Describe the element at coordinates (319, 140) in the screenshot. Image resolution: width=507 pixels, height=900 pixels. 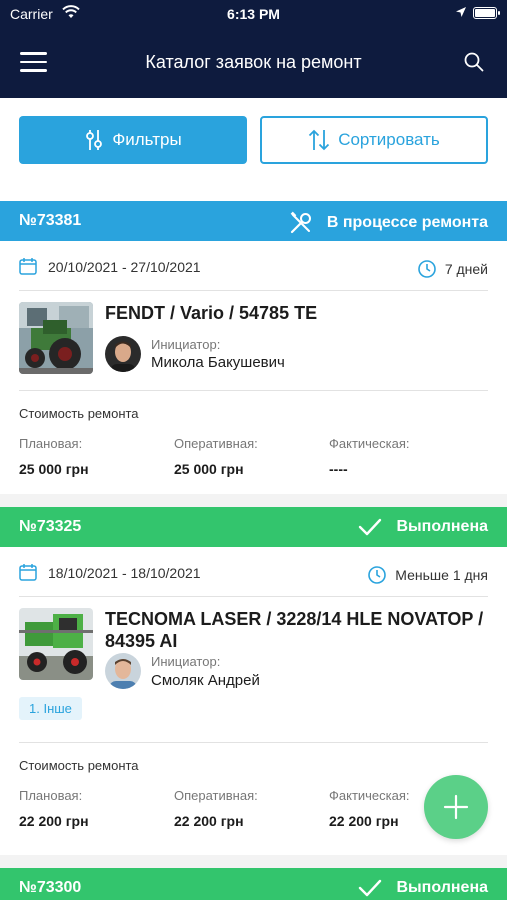
I see `sort-arrows-icon` at that location.